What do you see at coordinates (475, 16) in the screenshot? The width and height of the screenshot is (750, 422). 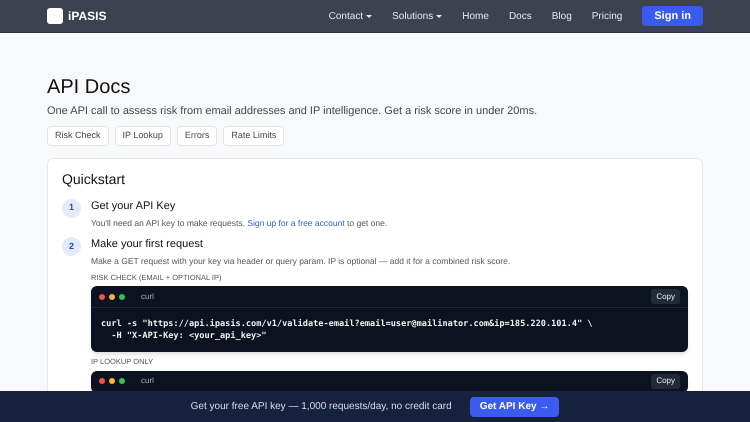 I see `nav-link: Home` at bounding box center [475, 16].